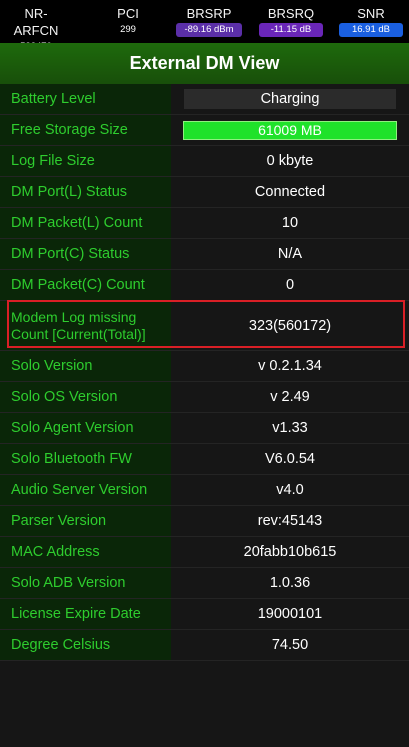 This screenshot has height=747, width=409. I want to click on metric-label: NR-ARFCN, so click(36, 22).